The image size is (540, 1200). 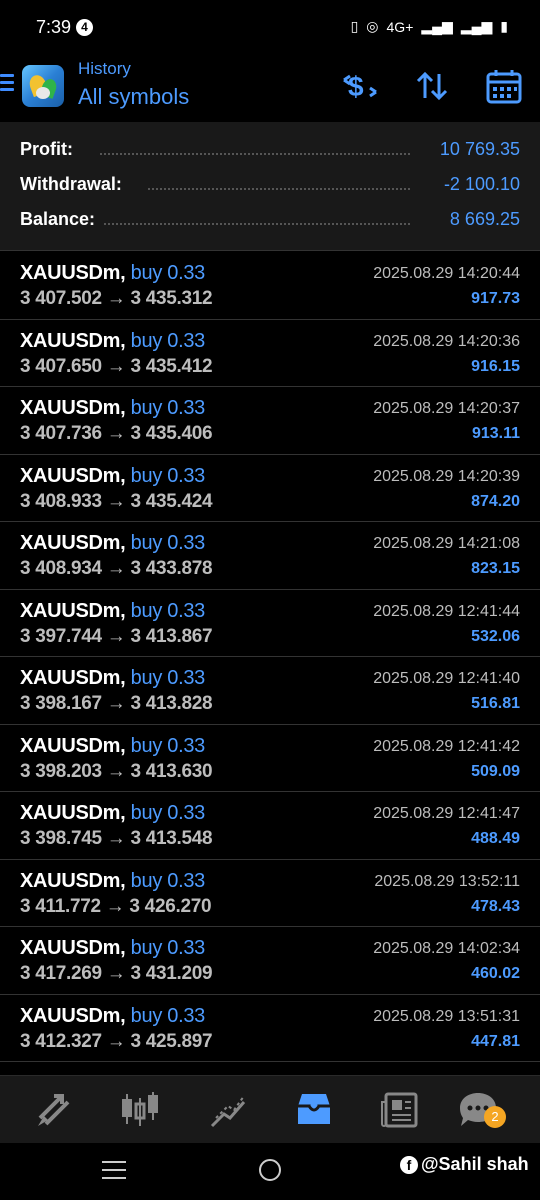 I want to click on trade-prices: 3 398.167 → 3 413.828, so click(x=116, y=703).